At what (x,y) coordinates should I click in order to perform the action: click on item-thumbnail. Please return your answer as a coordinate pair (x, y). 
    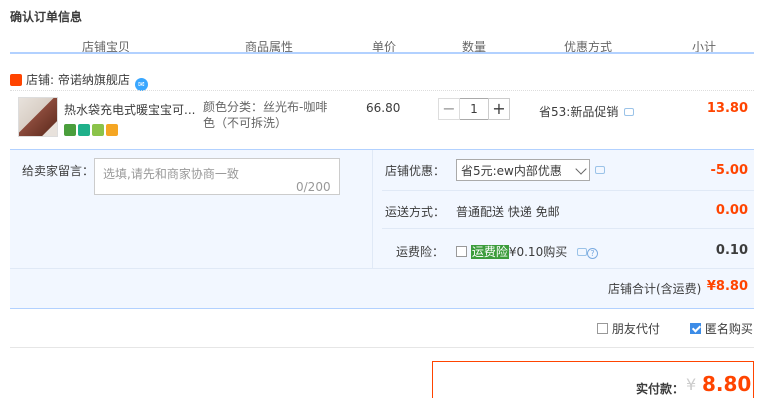
    Looking at the image, I should click on (38, 117).